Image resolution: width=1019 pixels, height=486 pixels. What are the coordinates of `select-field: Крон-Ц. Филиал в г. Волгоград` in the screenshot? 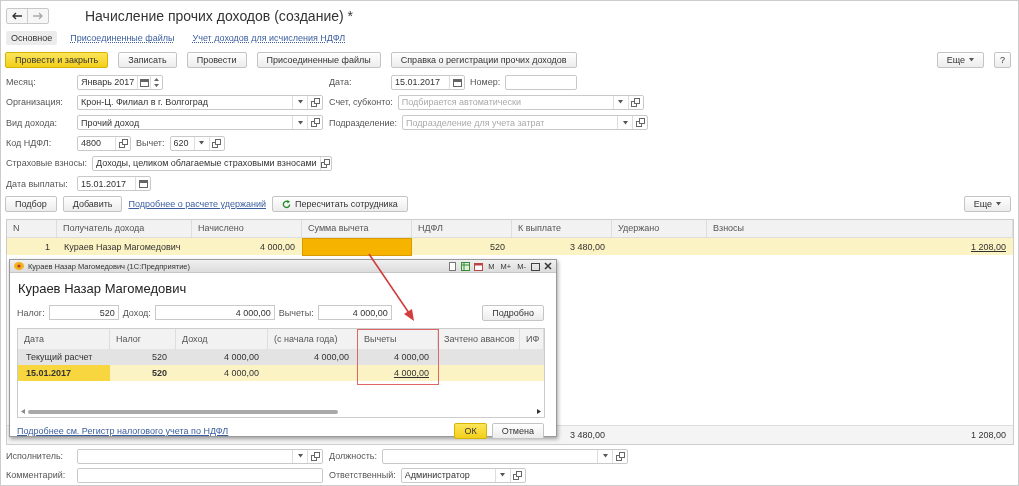 It's located at (200, 102).